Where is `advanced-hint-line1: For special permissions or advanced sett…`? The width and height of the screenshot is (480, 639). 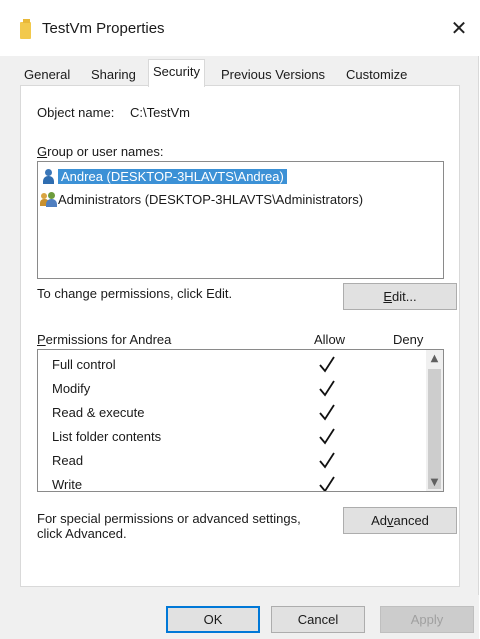 advanced-hint-line1: For special permissions or advanced sett… is located at coordinates (169, 518).